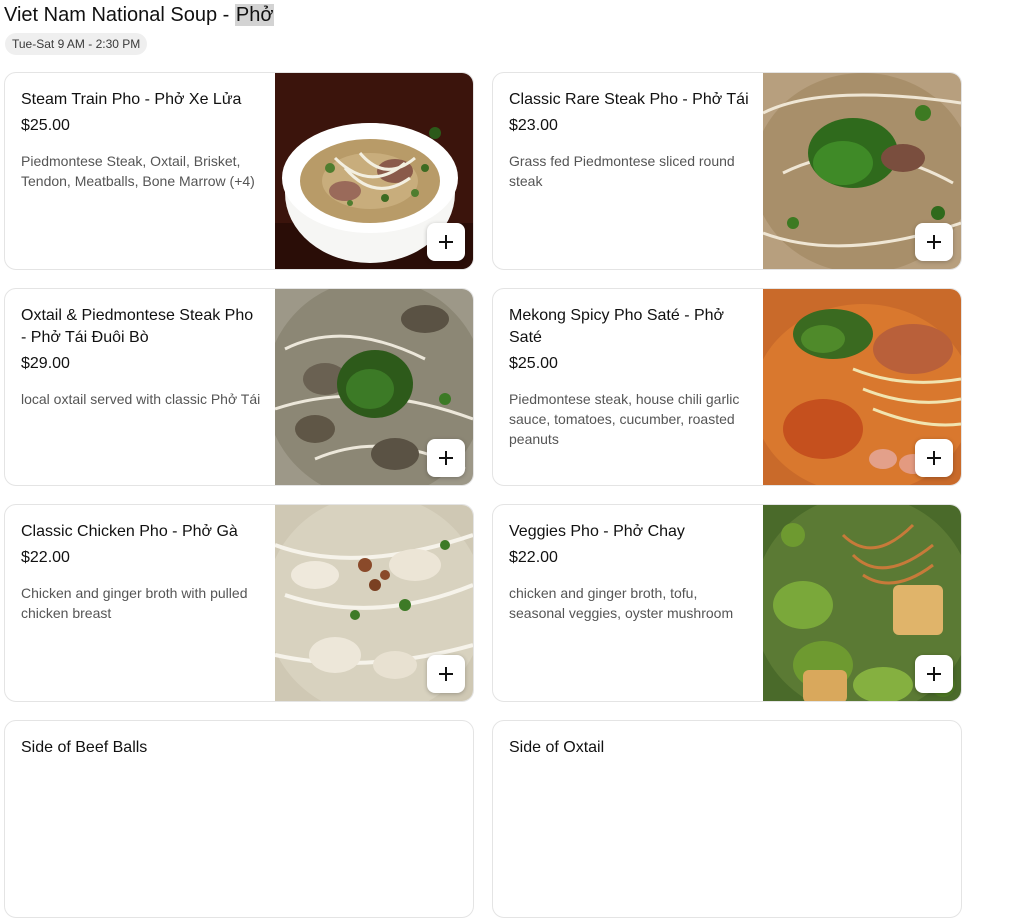  Describe the element at coordinates (622, 171) in the screenshot. I see `item-description: Grass fed Piedmontese sliced round steak` at that location.